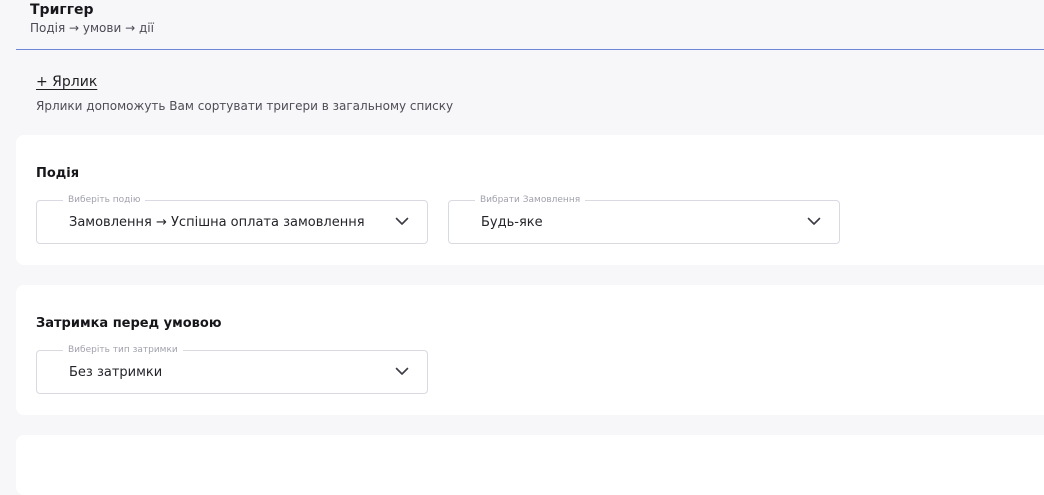 The width and height of the screenshot is (1044, 495). What do you see at coordinates (104, 200) in the screenshot?
I see `event-select-legend: Виберіть подію` at bounding box center [104, 200].